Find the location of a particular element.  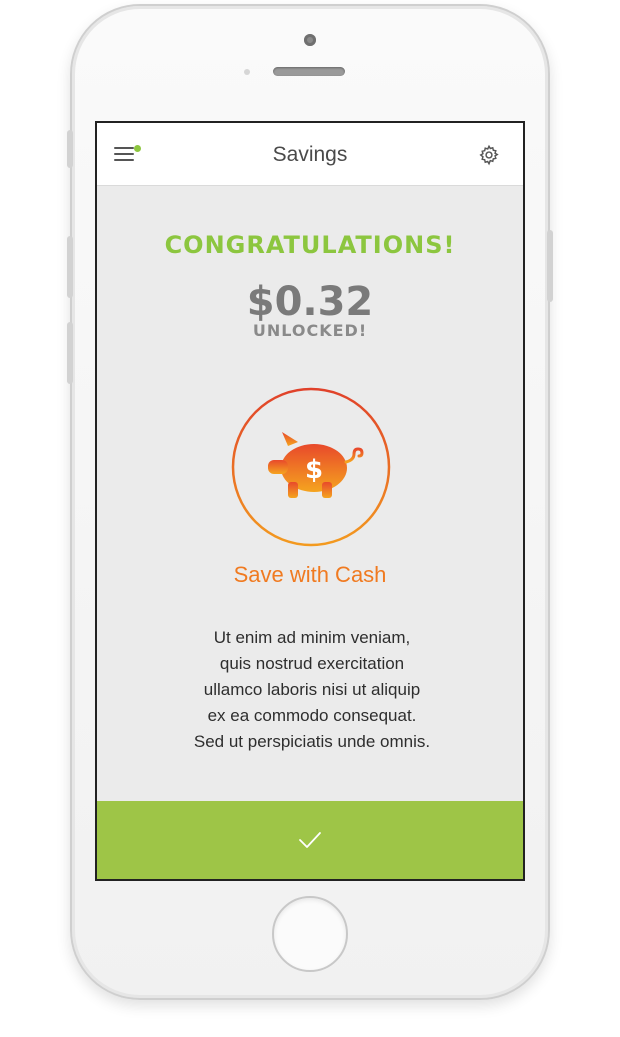

volume-down-button is located at coordinates (70, 353).